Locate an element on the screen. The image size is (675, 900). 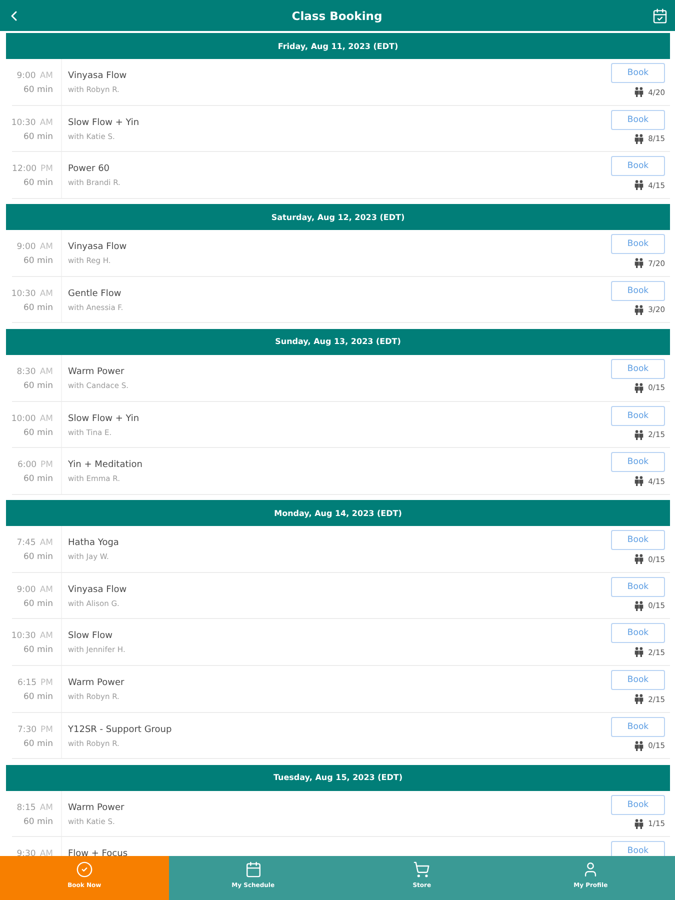
cart-icon is located at coordinates (421, 869).